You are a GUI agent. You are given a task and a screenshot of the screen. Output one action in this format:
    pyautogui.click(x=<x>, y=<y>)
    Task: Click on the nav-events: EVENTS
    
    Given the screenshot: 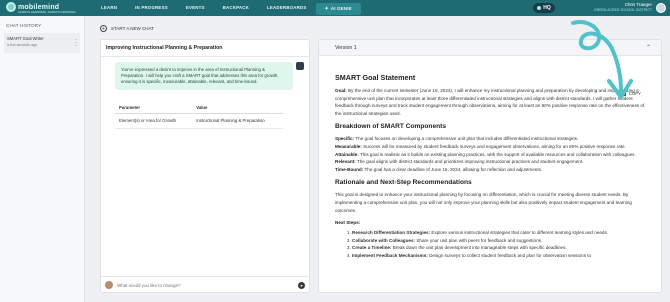 What is the action you would take?
    pyautogui.click(x=195, y=8)
    